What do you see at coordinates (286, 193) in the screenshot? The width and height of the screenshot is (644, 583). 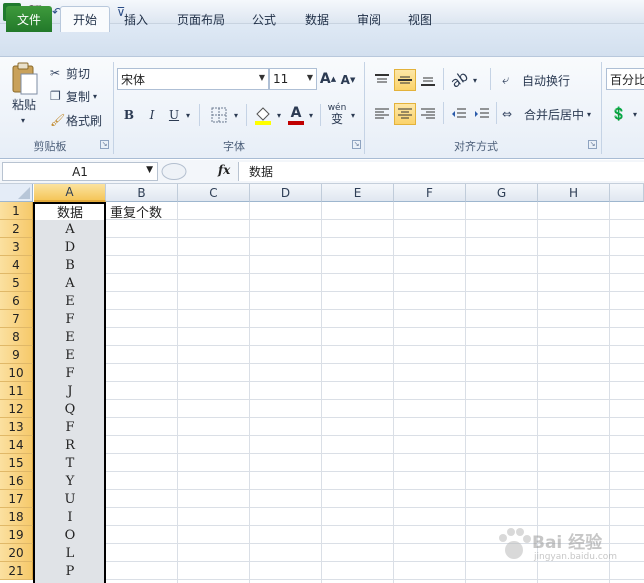 I see `column-header-d: D` at bounding box center [286, 193].